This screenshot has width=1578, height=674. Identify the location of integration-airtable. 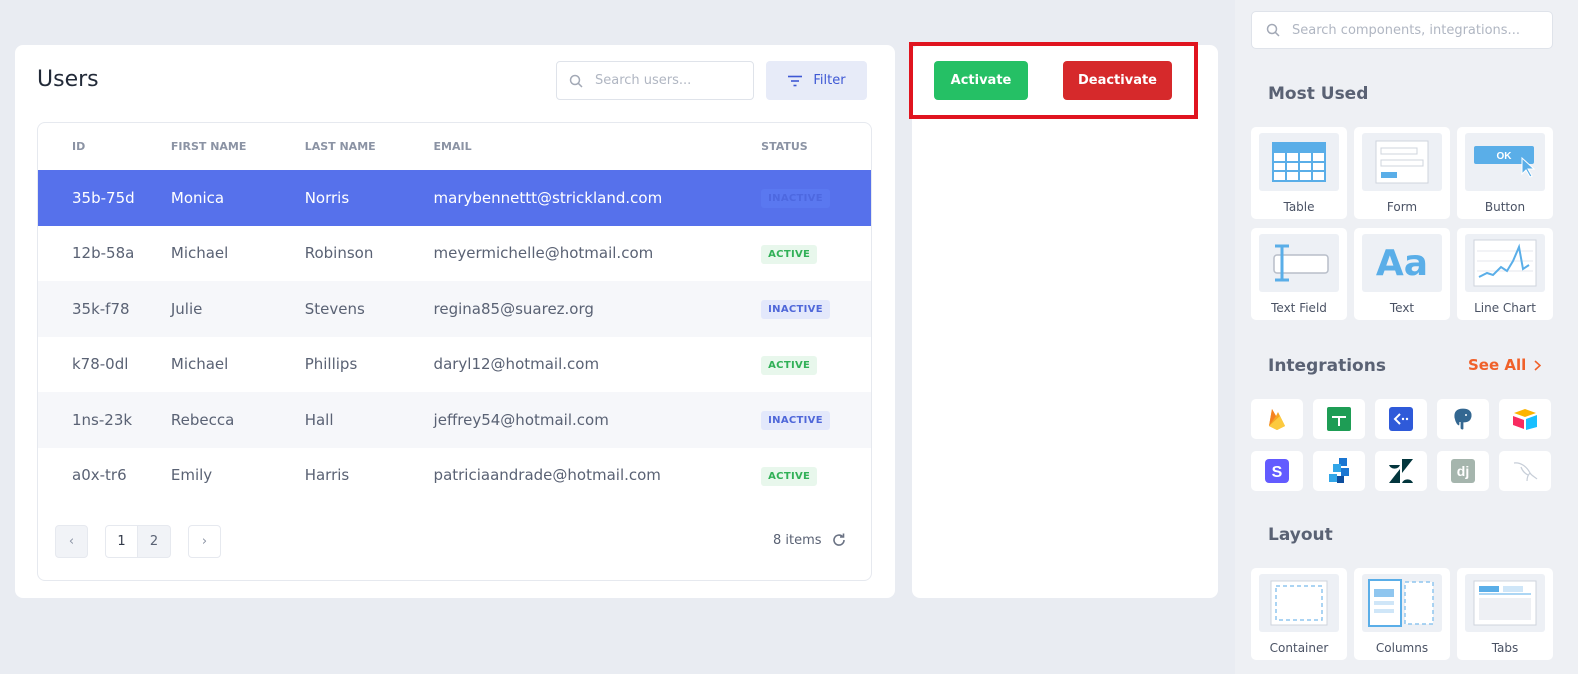
(1525, 419).